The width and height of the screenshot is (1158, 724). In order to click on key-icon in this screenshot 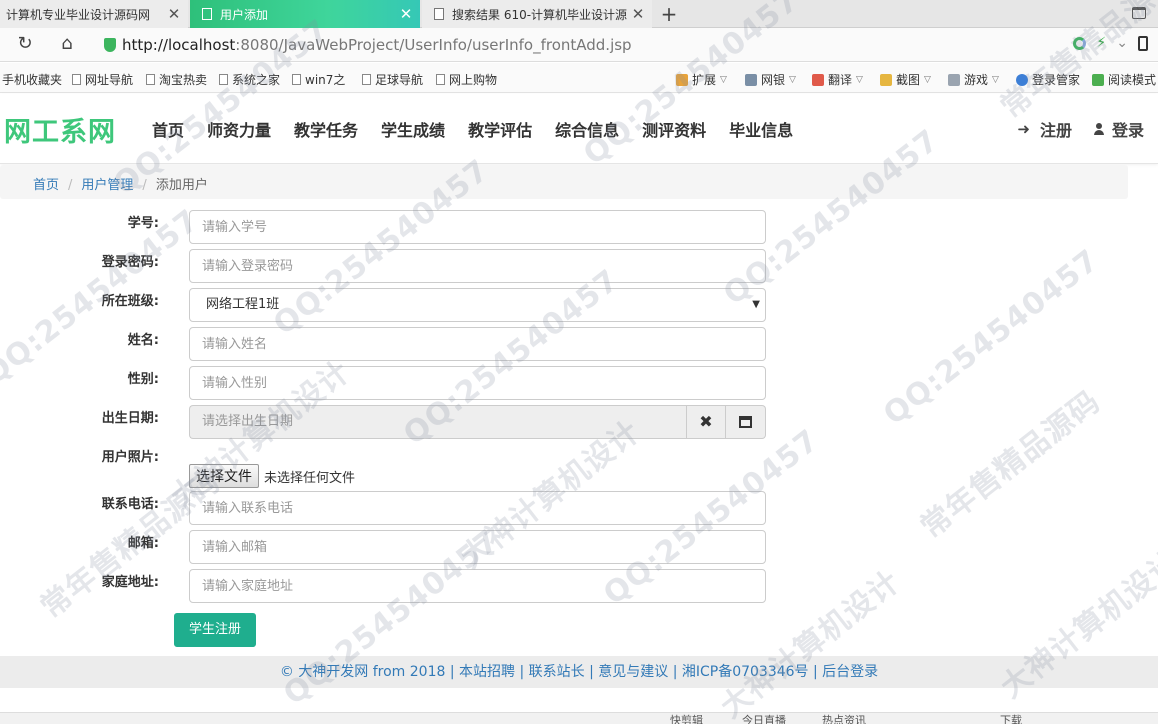, I will do `click(1022, 79)`.